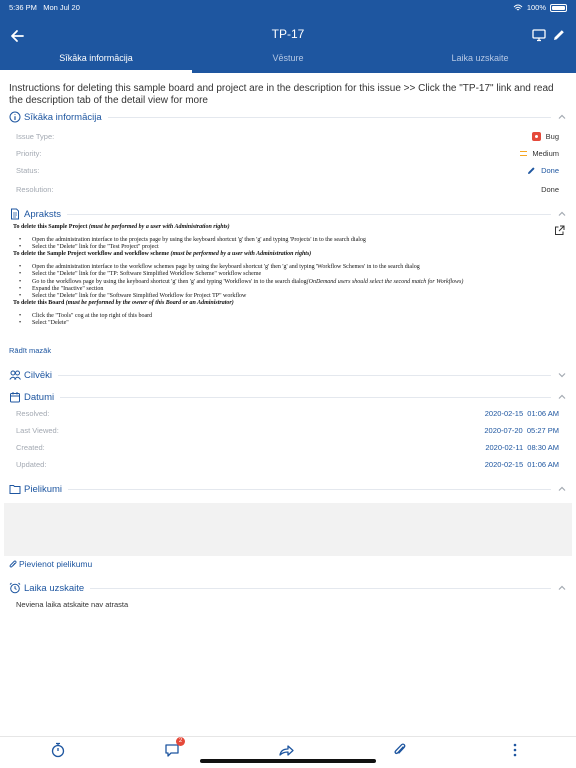 The image size is (576, 768). I want to click on dates-heading: Datumi, so click(39, 397).